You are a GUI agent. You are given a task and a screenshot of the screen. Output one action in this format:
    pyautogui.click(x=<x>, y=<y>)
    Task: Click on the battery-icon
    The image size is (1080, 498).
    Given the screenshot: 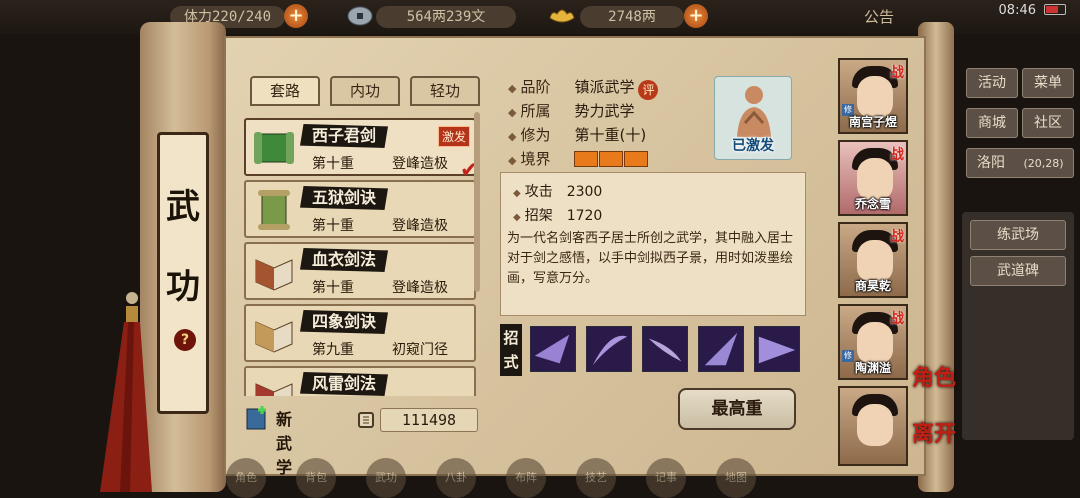 What is the action you would take?
    pyautogui.click(x=1055, y=9)
    